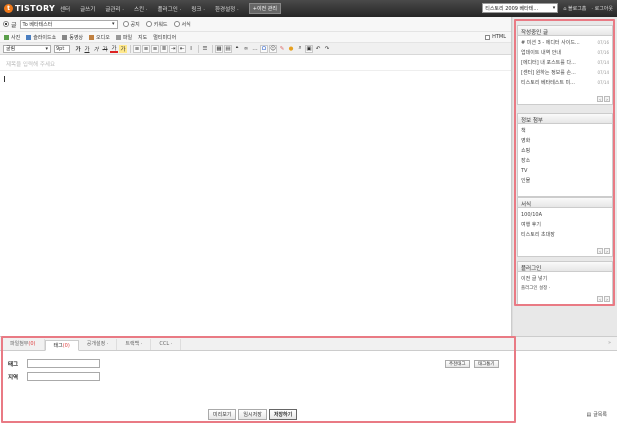 The width and height of the screenshot is (617, 424). I want to click on tab-ccl: CCL ·, so click(166, 344).